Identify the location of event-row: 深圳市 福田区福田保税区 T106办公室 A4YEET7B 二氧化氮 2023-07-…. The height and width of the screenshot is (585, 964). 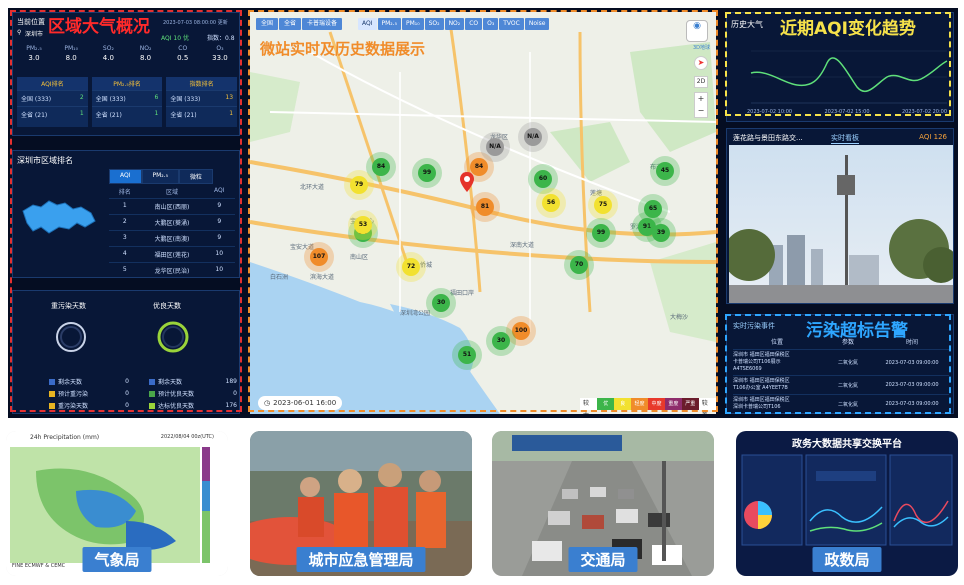
(841, 384).